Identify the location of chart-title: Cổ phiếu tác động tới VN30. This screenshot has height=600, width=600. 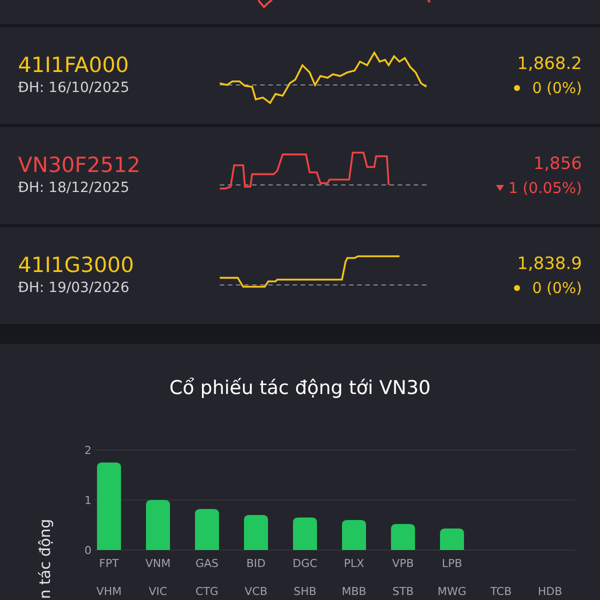
(300, 388).